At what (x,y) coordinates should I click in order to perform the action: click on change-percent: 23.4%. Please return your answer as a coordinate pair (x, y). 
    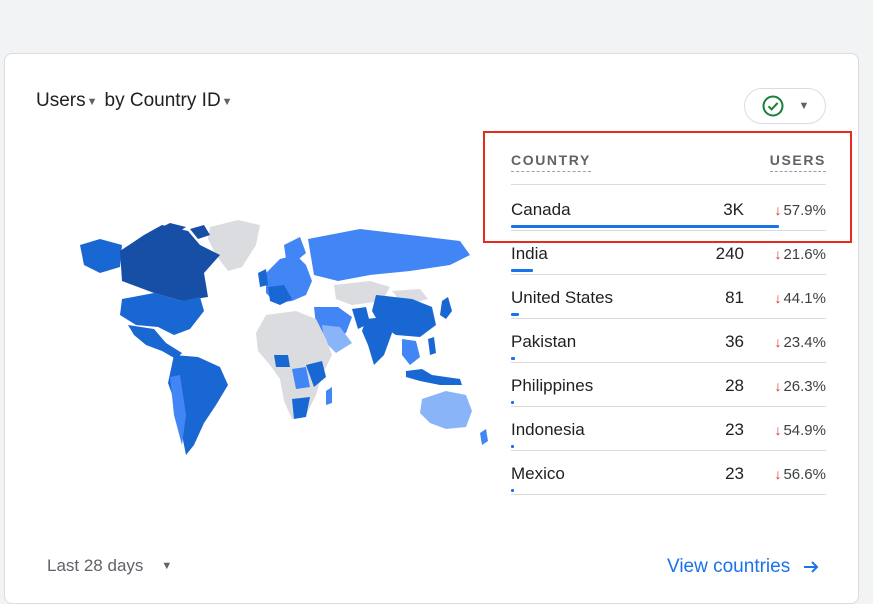
    Looking at the image, I should click on (804, 342).